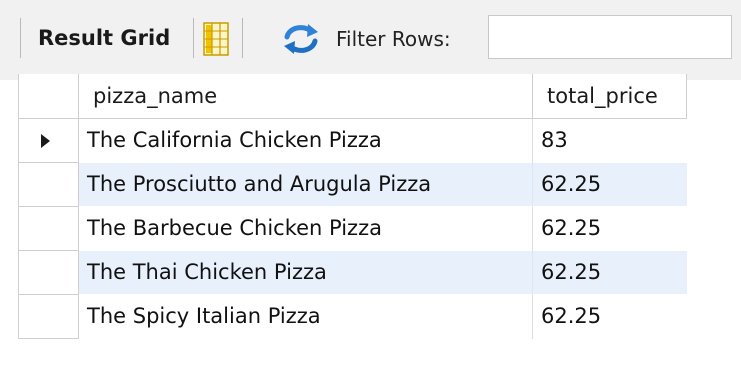 This screenshot has width=741, height=385. I want to click on current-row-icon, so click(45, 140).